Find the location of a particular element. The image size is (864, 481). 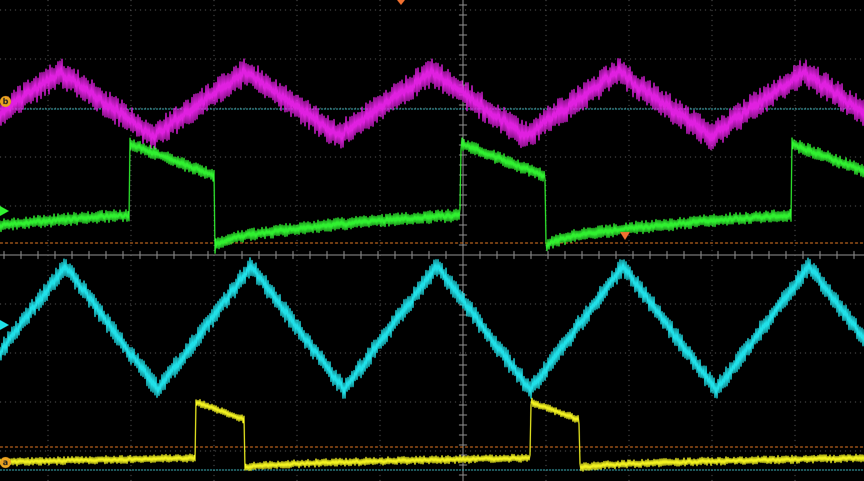

trigger-position-icon is located at coordinates (401, 2).